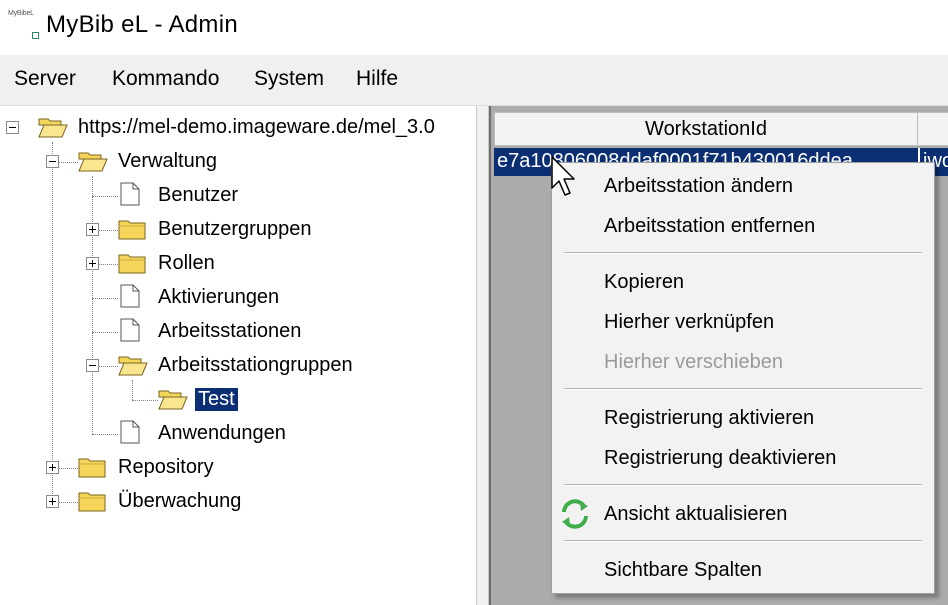  I want to click on menu-item-link-here: Hierher verknüpfen, so click(689, 322).